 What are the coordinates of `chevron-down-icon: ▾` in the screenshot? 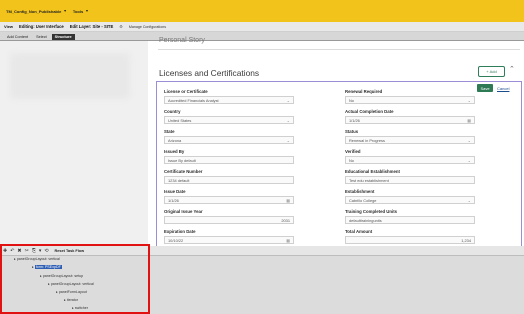 It's located at (40, 251).